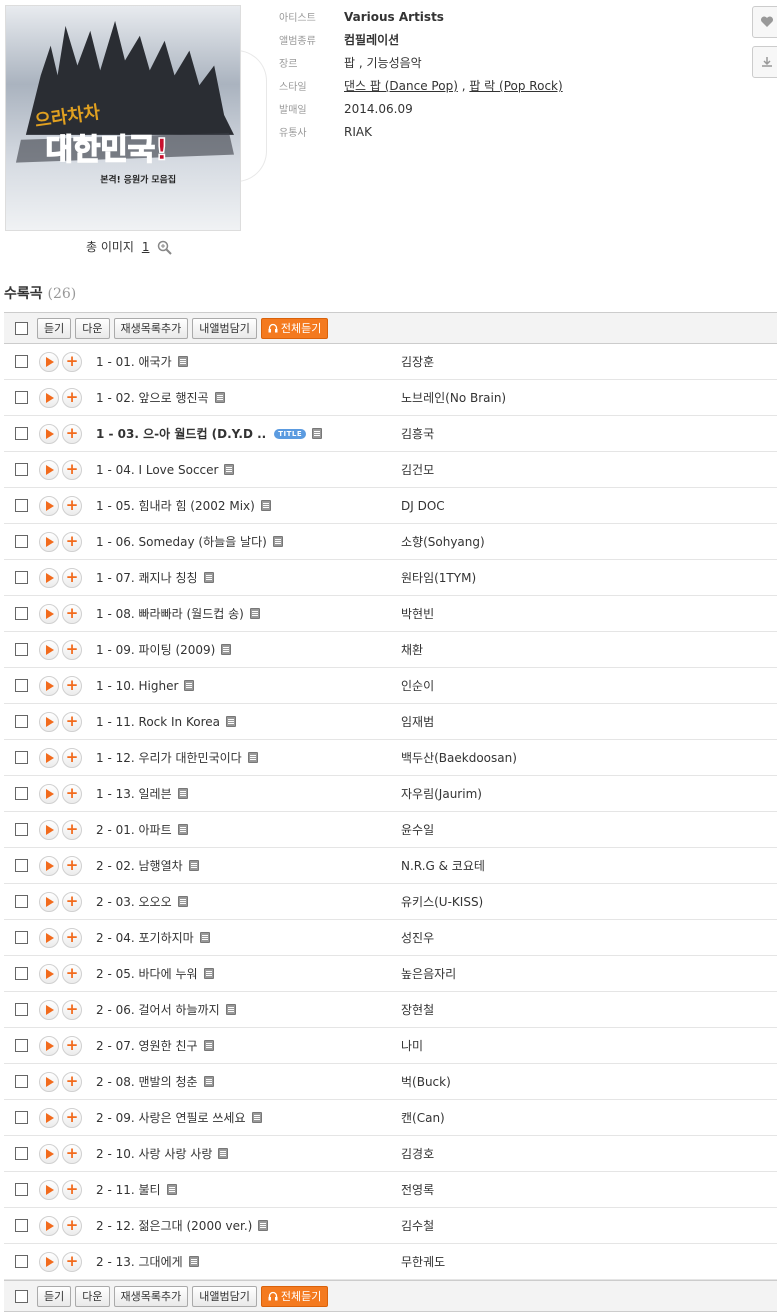  Describe the element at coordinates (179, 1009) in the screenshot. I see `track-title: 걸어서 하늘까지` at that location.